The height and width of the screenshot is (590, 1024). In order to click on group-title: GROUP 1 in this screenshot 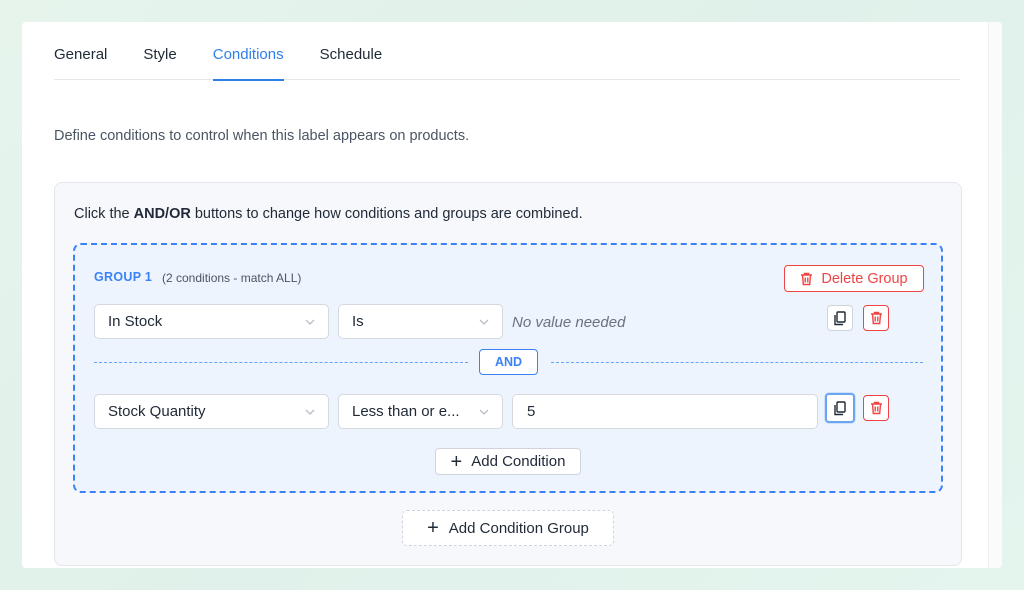, I will do `click(123, 277)`.